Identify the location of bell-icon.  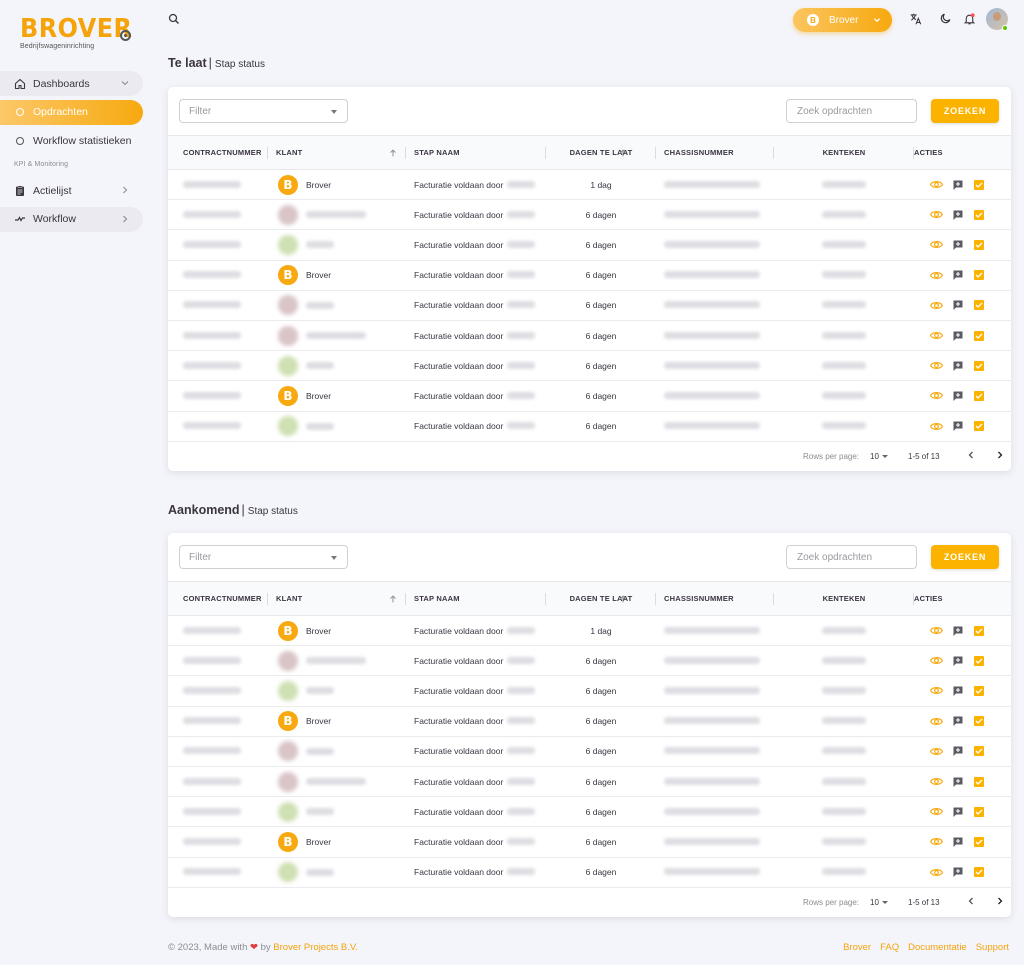
(969, 19).